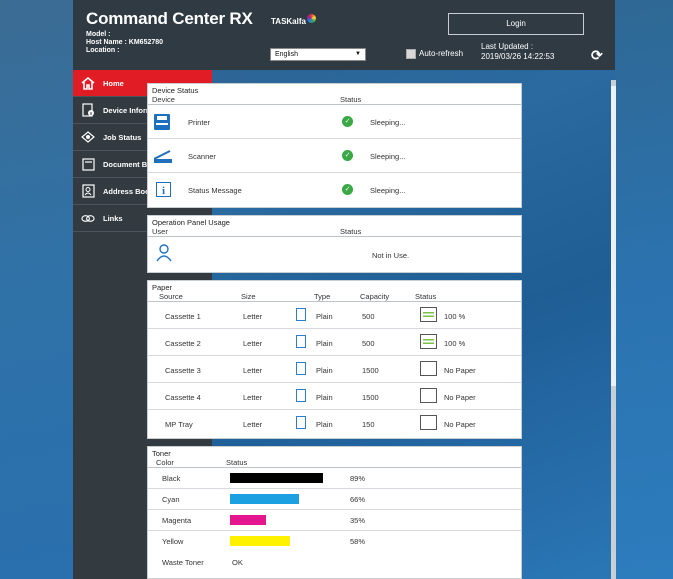 This screenshot has width=673, height=579. What do you see at coordinates (597, 55) in the screenshot?
I see `refresh-icon: ⟳` at bounding box center [597, 55].